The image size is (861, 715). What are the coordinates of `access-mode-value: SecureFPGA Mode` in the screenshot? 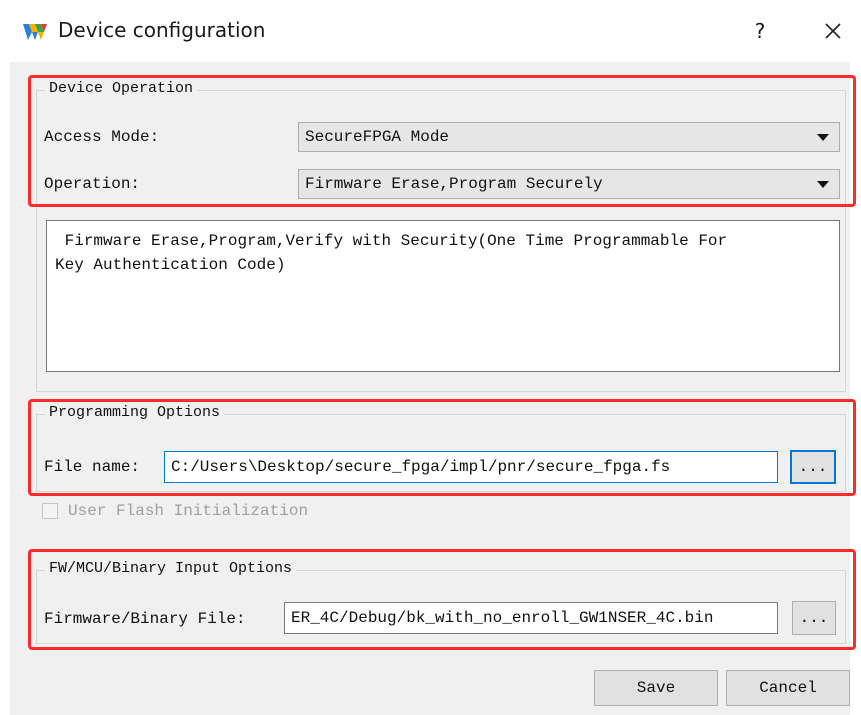 It's located at (377, 137).